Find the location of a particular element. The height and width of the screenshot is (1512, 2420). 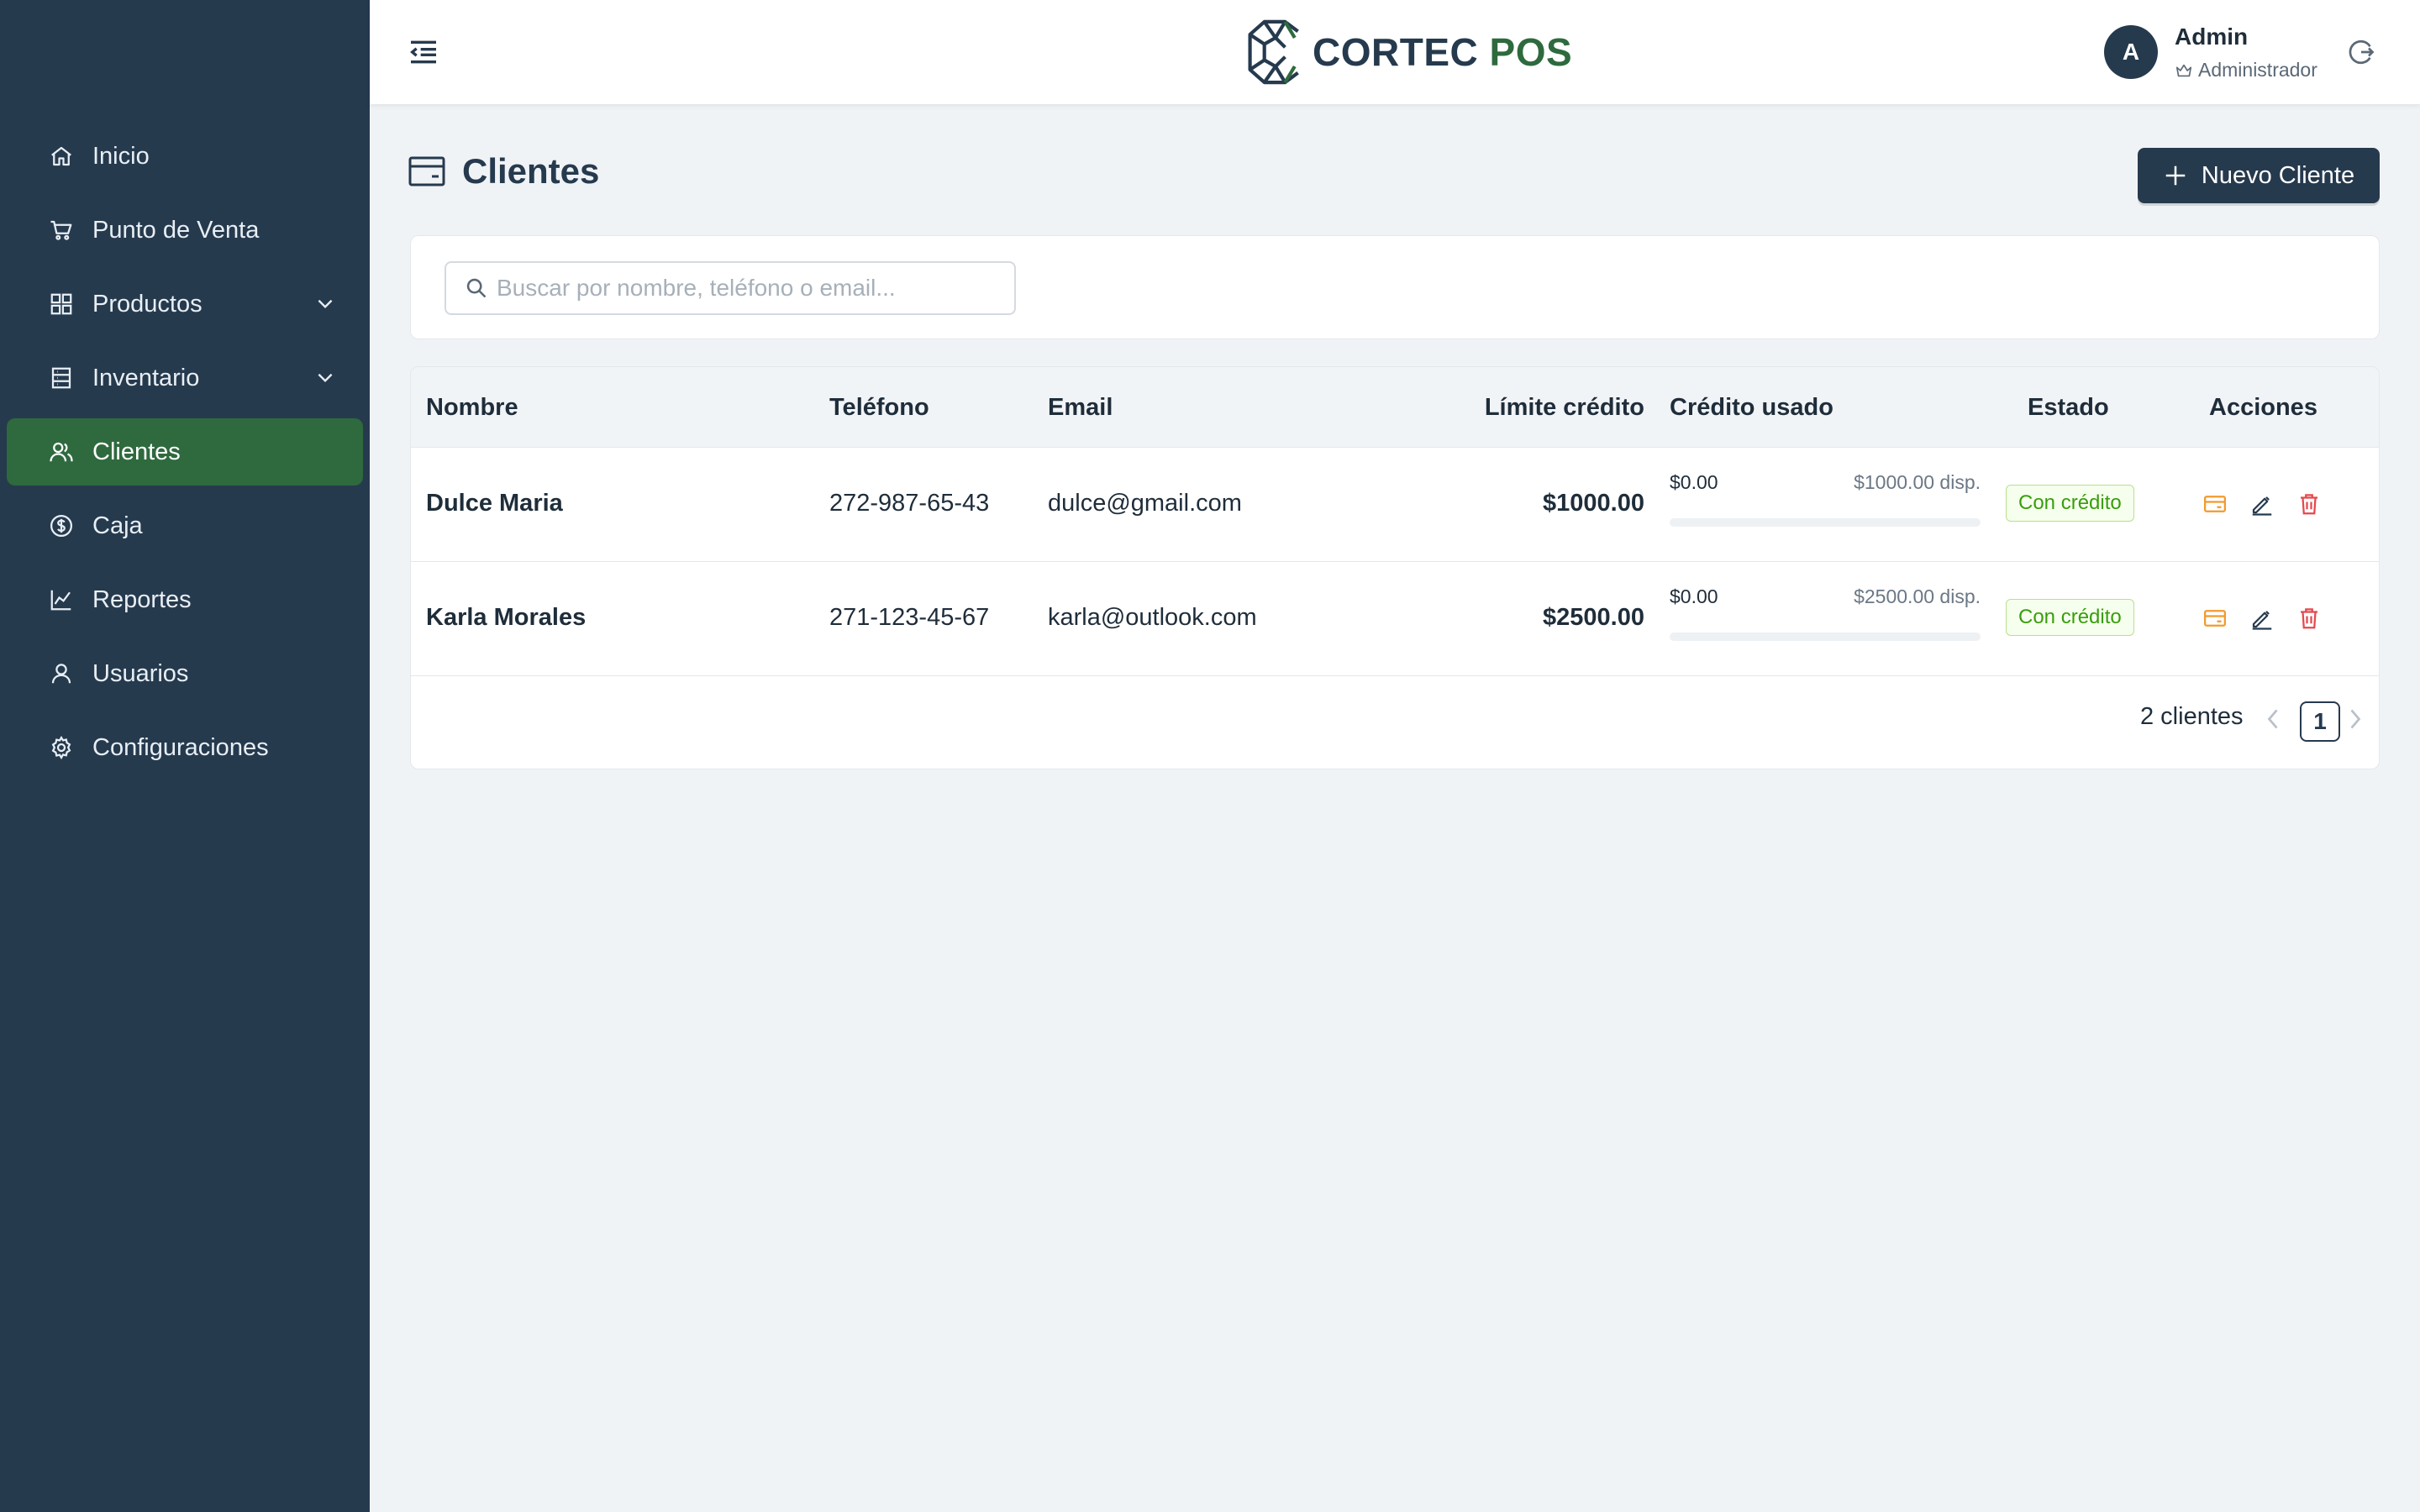

user-role: Administrador is located at coordinates (2246, 70).